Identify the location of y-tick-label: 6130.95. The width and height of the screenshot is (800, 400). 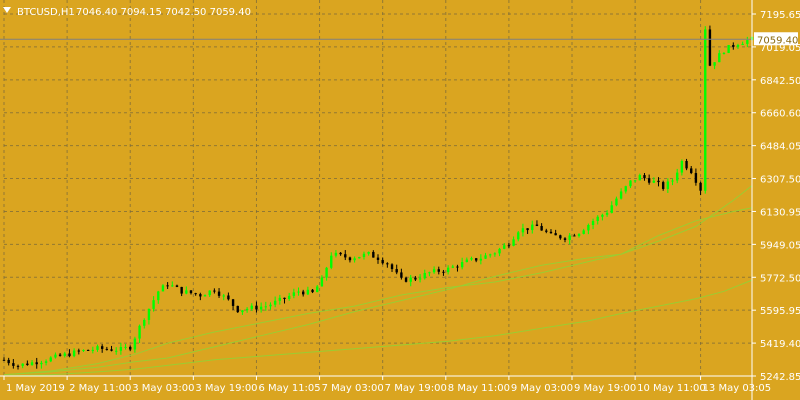
(780, 212).